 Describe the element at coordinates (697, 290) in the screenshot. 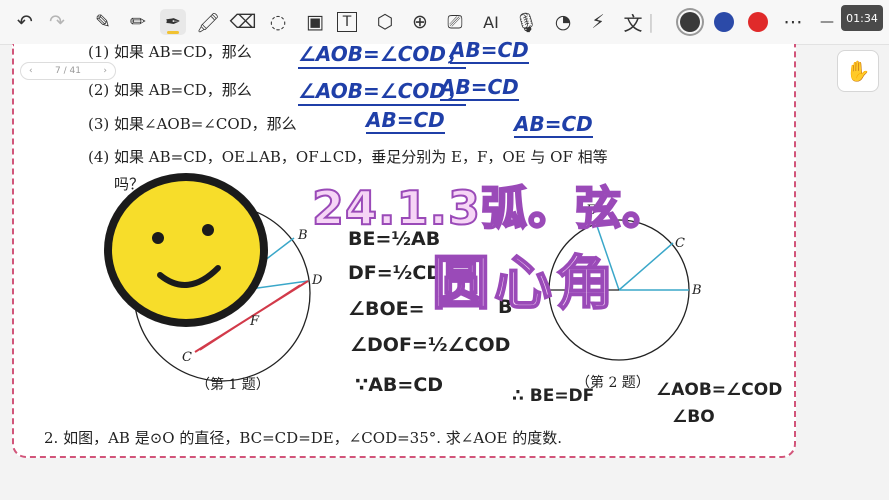

I see `fig2-label-b: B` at that location.